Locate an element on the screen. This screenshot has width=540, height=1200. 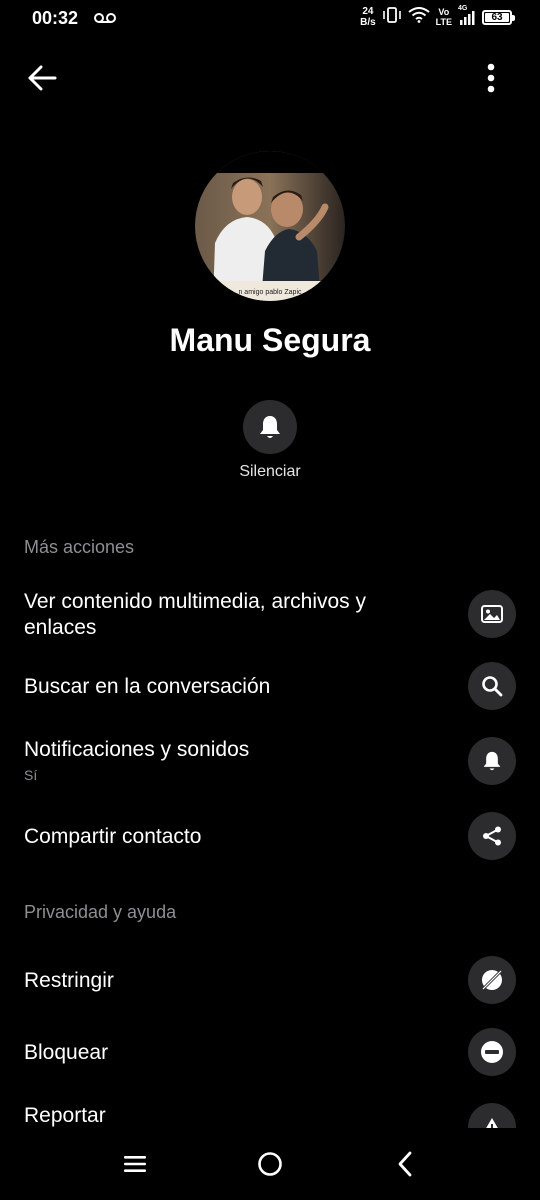
battery-level: 63 is located at coordinates (497, 17).